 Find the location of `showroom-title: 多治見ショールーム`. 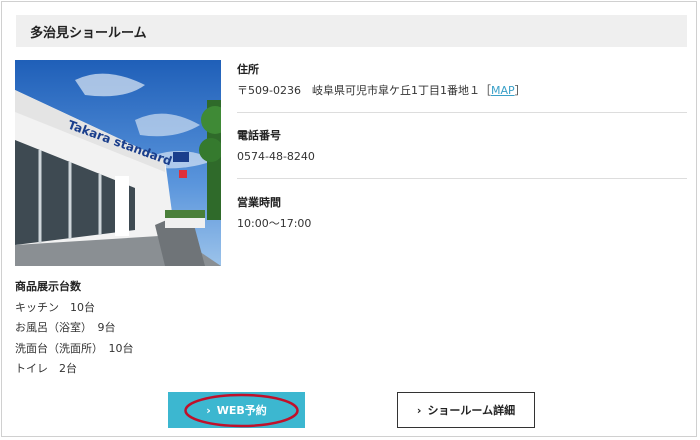

showroom-title: 多治見ショールーム is located at coordinates (351, 31).